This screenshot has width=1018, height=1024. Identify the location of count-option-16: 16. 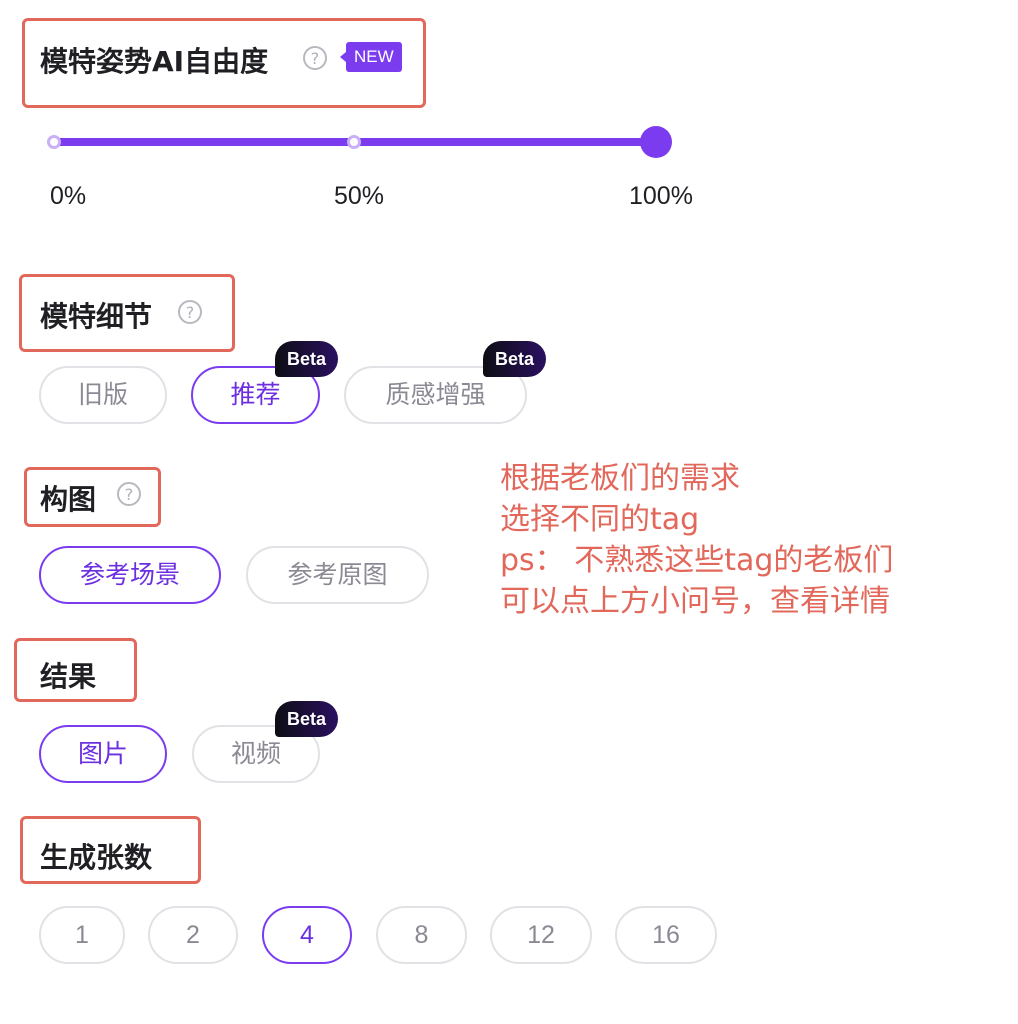
(666, 935).